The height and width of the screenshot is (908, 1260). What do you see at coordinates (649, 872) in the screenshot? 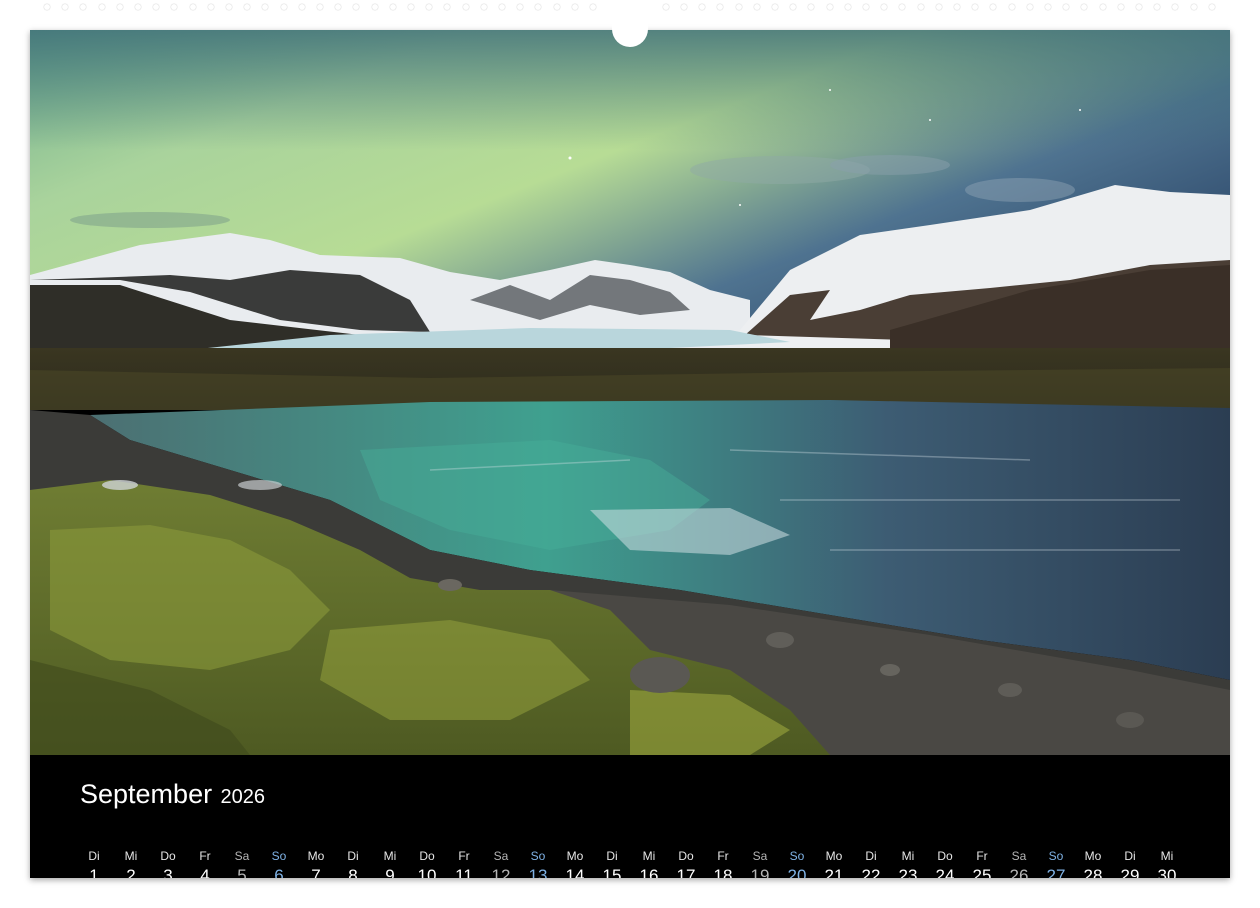
I see `day-number: 16` at bounding box center [649, 872].